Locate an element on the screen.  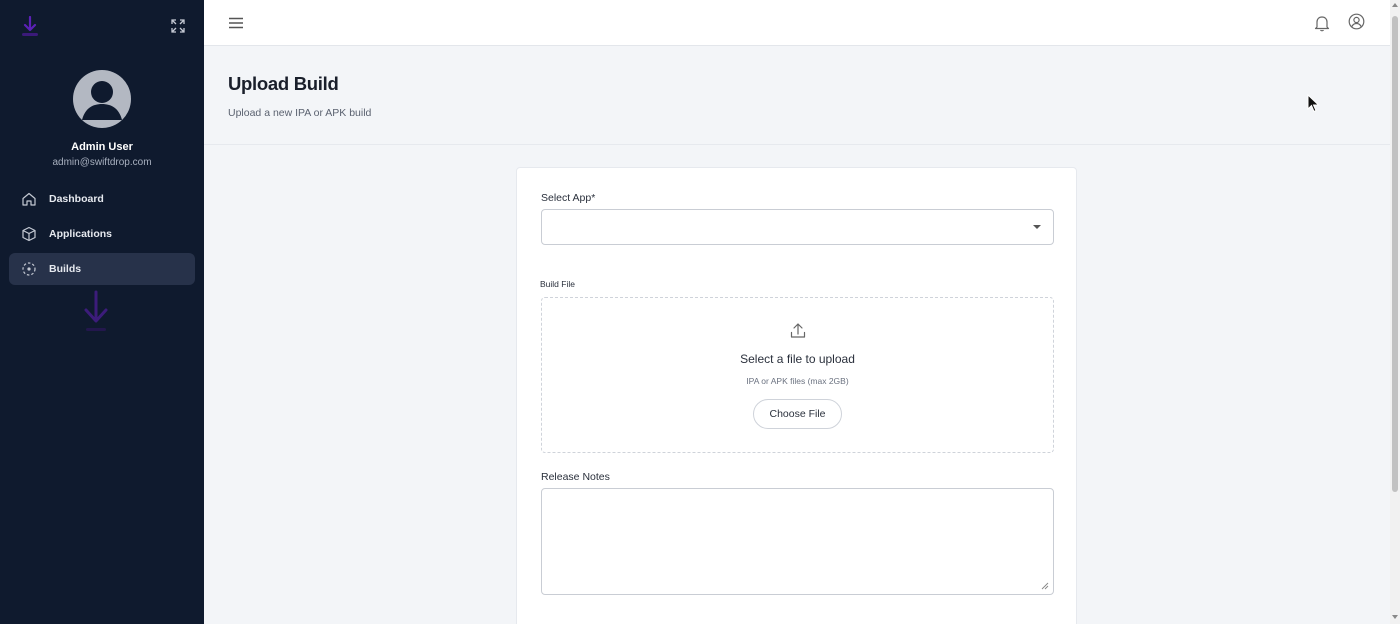
sidebar-item-dashboard: Dashboard is located at coordinates (102, 199).